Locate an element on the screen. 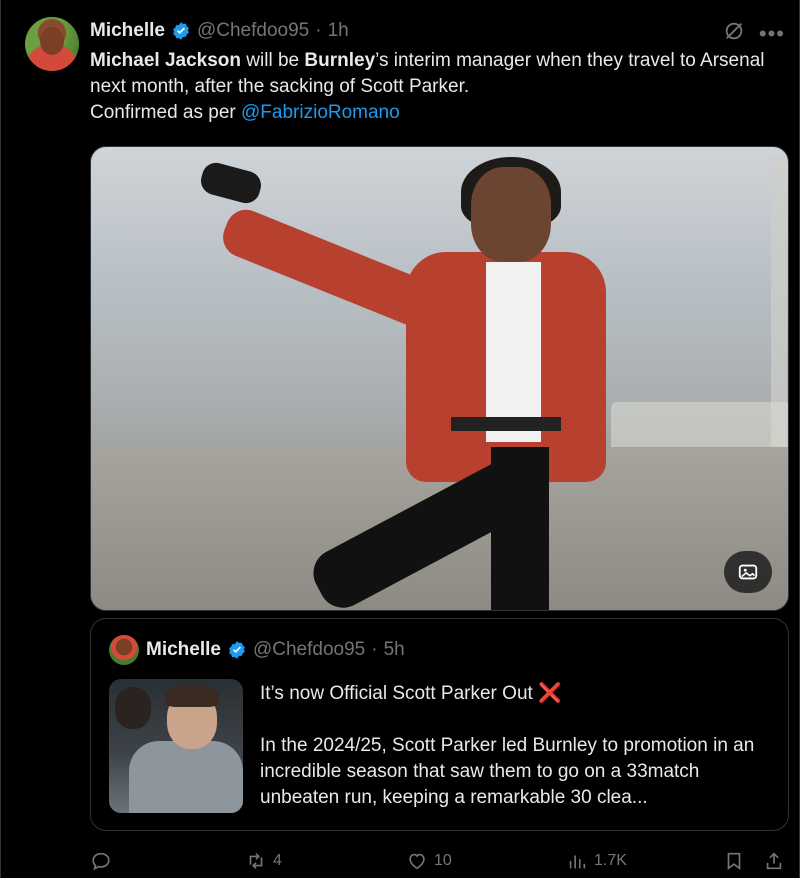 This screenshot has width=800, height=878. display-name: Michelle is located at coordinates (127, 31).